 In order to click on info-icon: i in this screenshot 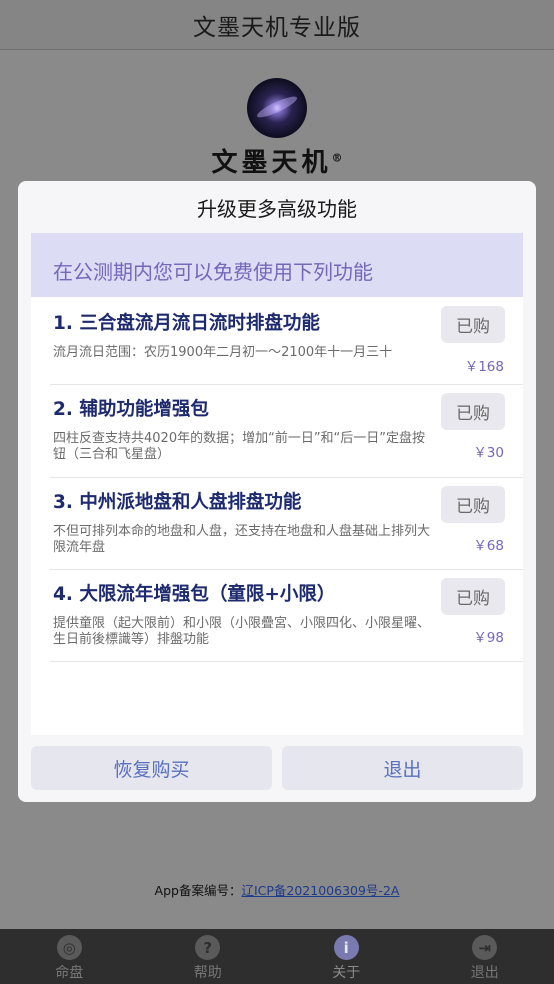, I will do `click(346, 947)`.